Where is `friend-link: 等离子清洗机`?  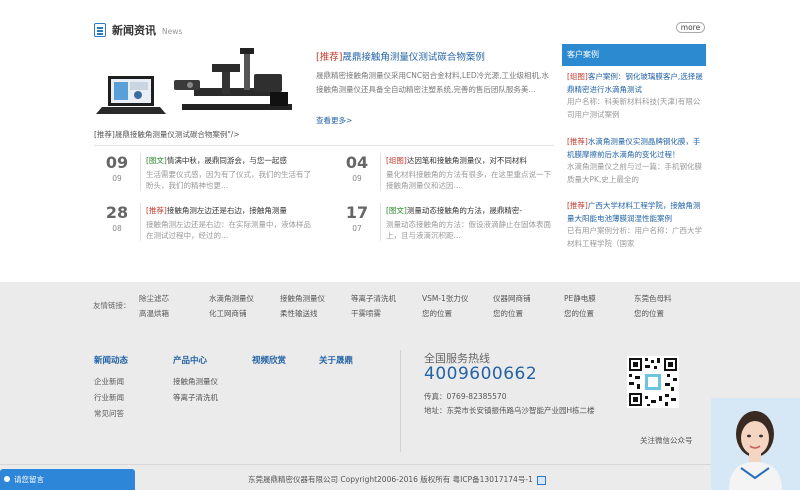 friend-link: 等离子清洗机 is located at coordinates (373, 298).